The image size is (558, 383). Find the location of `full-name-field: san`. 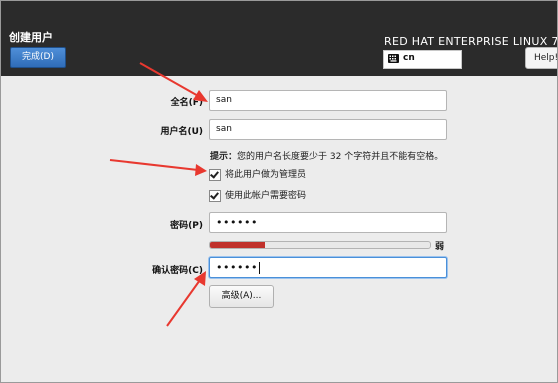

full-name-field: san is located at coordinates (328, 100).